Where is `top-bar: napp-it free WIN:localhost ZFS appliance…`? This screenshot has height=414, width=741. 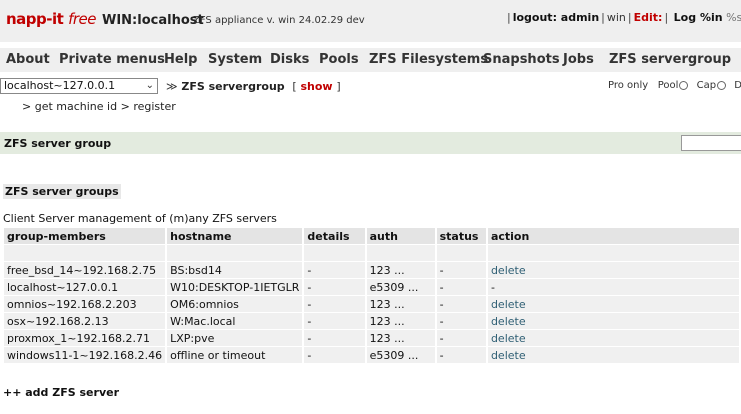
top-bar: napp-it free WIN:localhost ZFS appliance… is located at coordinates (370, 21).